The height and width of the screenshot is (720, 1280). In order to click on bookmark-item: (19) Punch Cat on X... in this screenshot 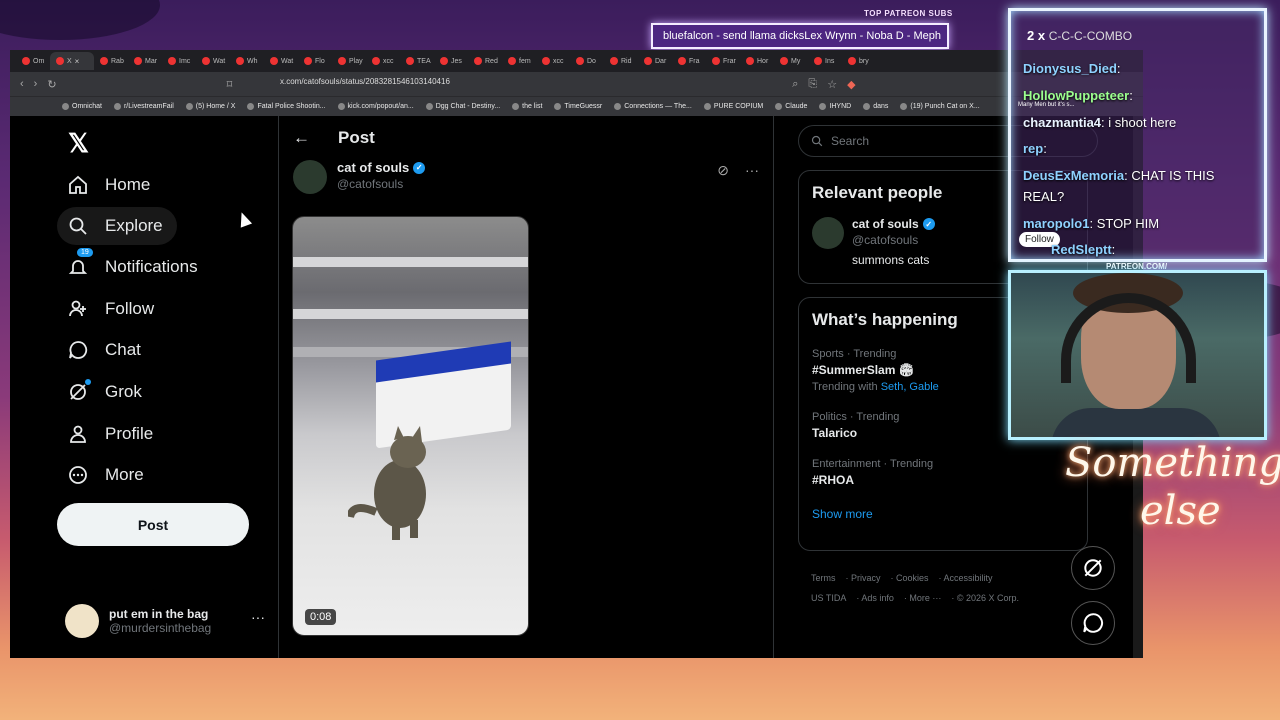, I will do `click(940, 106)`.